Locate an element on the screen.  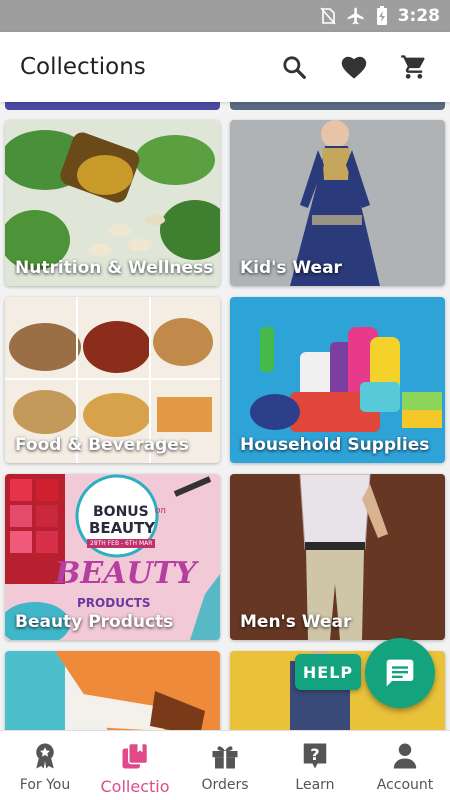
nav-learn: ? Learn is located at coordinates (315, 765).